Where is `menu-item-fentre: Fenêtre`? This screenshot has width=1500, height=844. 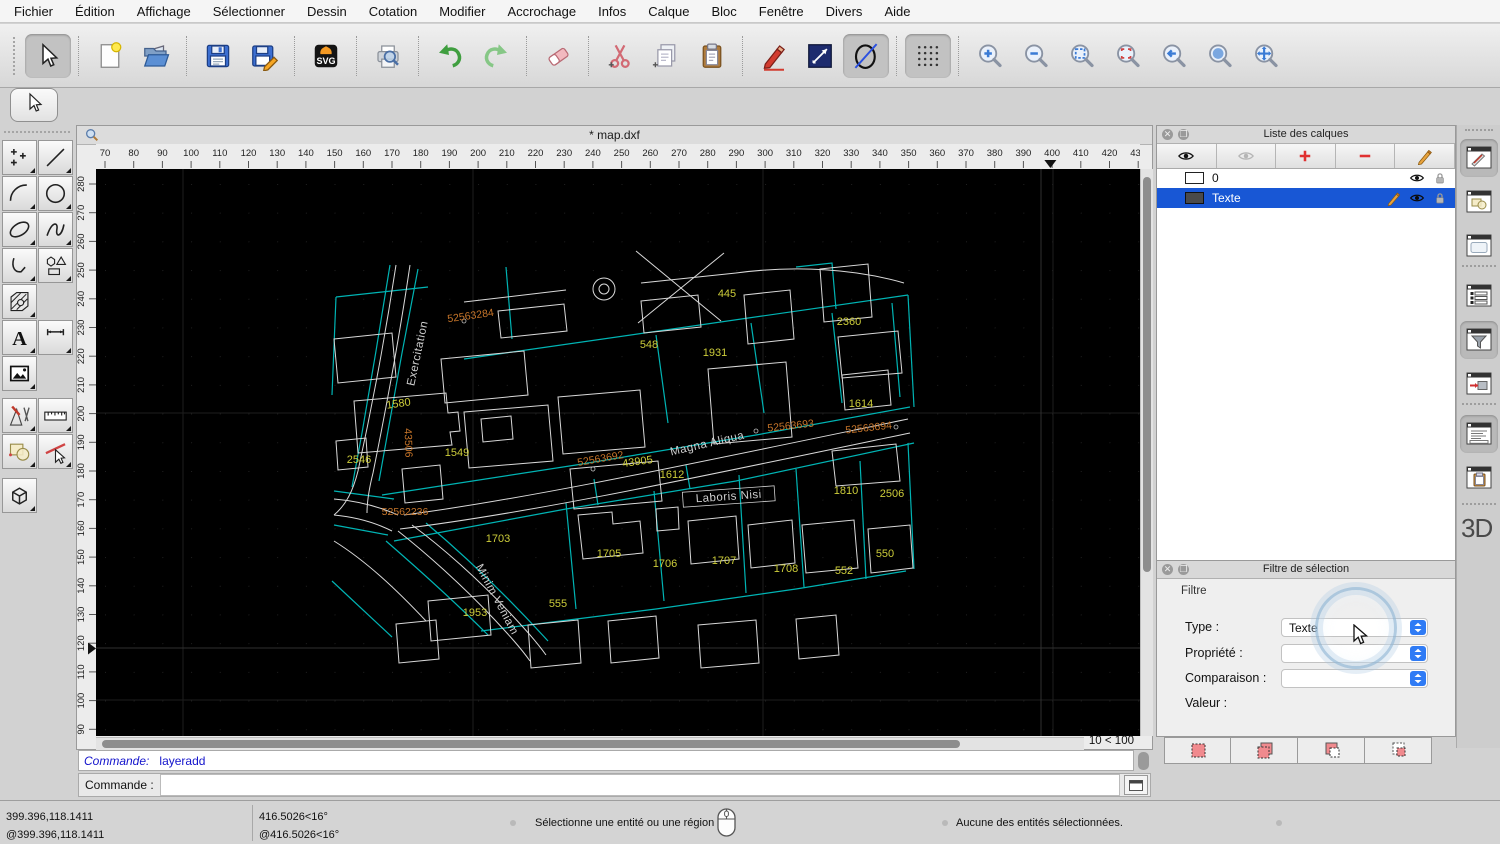
menu-item-fentre: Fenêtre is located at coordinates (781, 11).